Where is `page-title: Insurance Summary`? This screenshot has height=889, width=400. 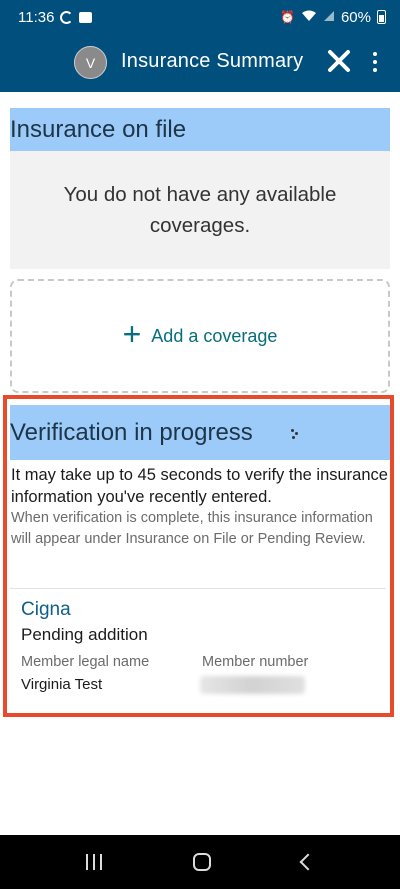
page-title: Insurance Summary is located at coordinates (212, 61).